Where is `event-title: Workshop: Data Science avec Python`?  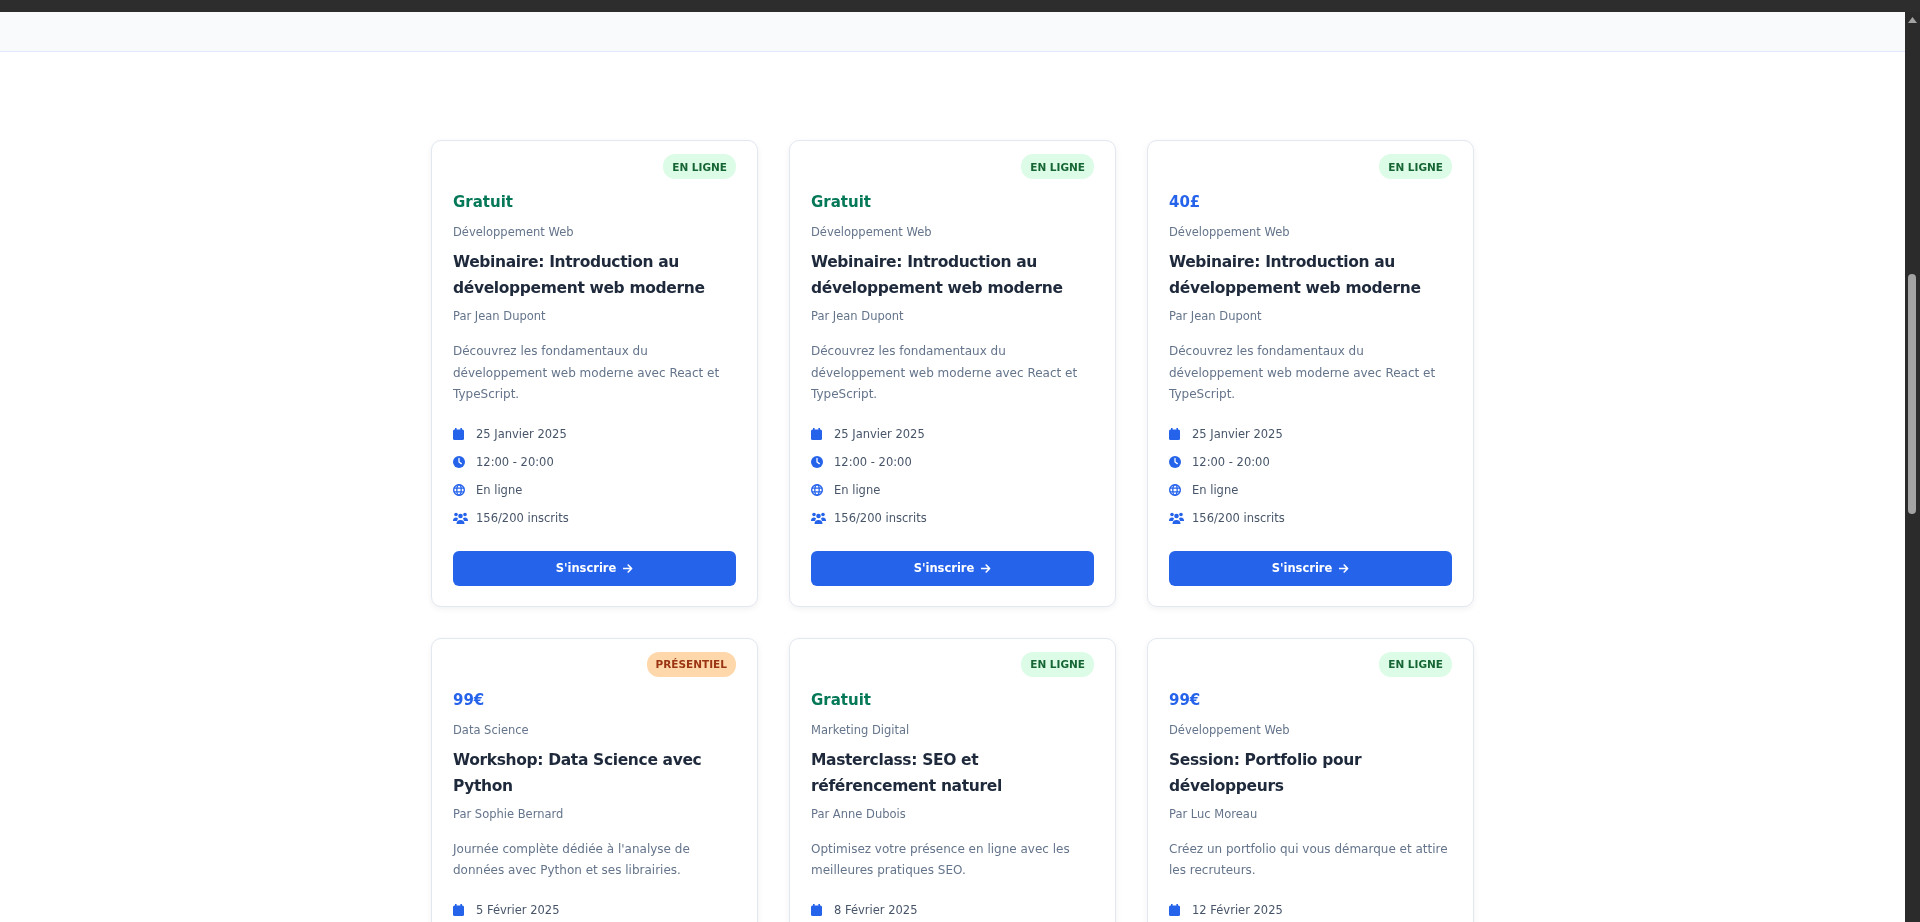
event-title: Workshop: Data Science avec Python is located at coordinates (578, 773).